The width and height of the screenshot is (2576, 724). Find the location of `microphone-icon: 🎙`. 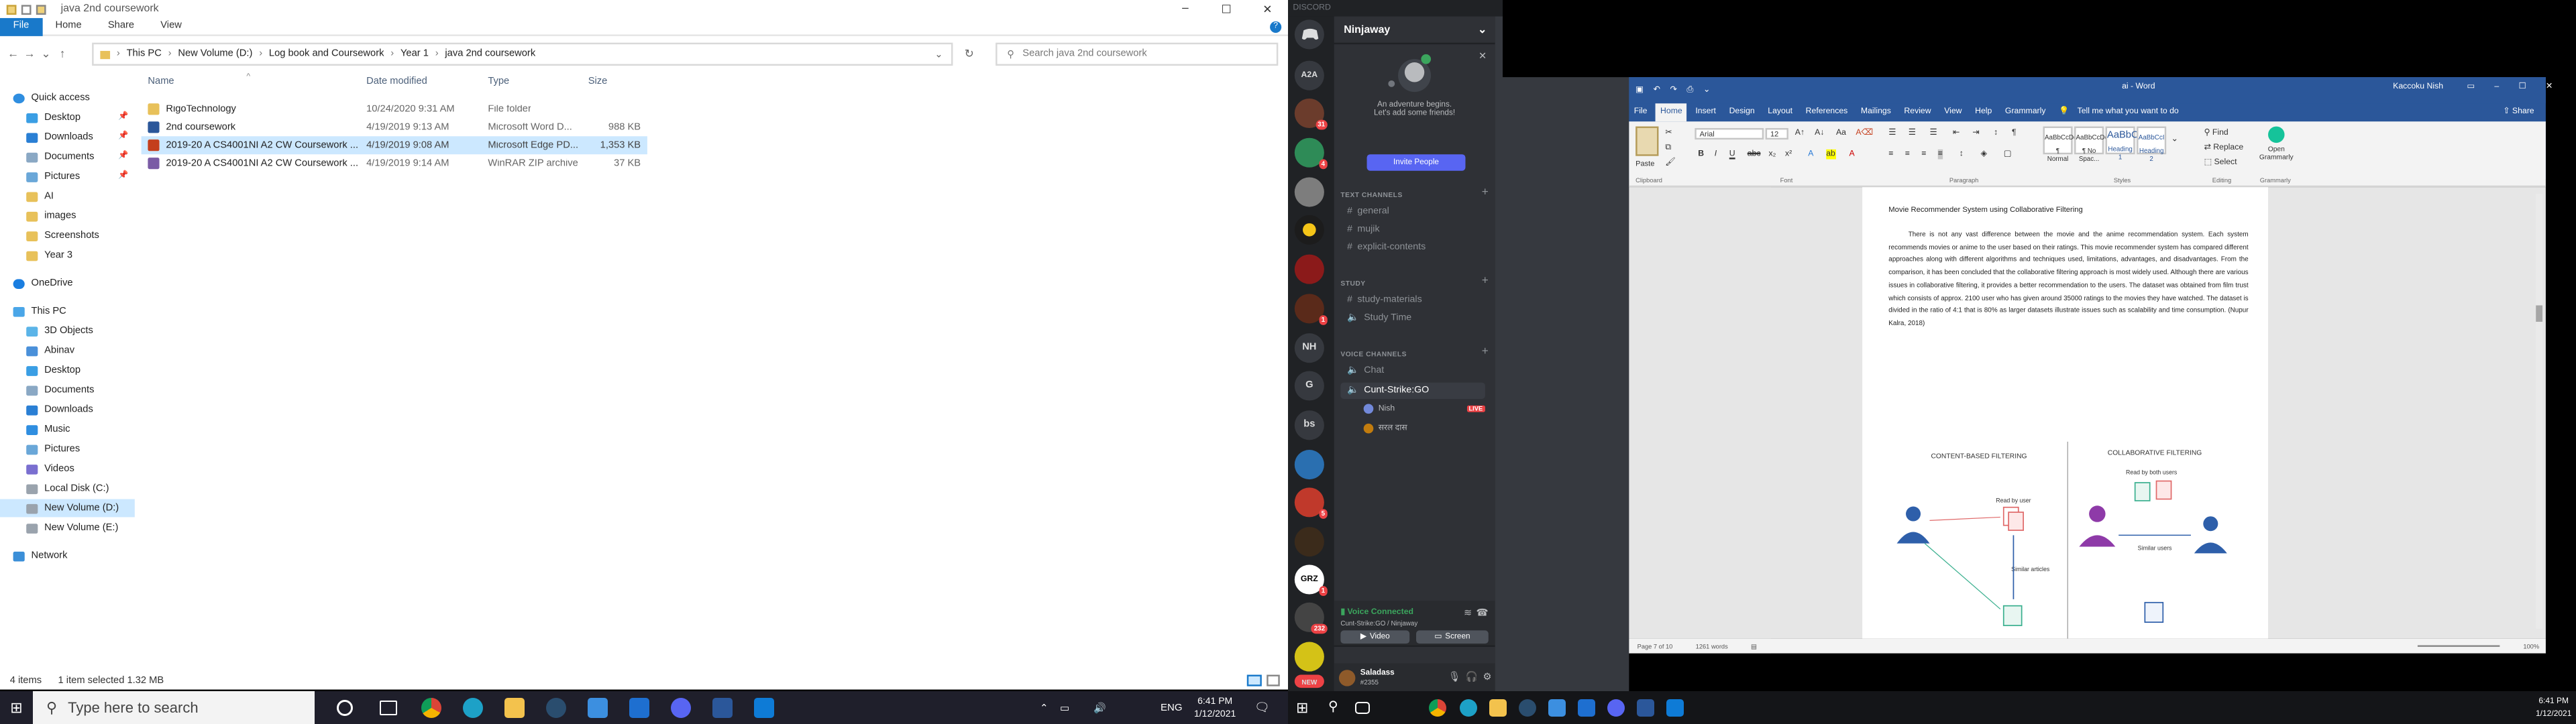

microphone-icon: 🎙 is located at coordinates (1454, 677).